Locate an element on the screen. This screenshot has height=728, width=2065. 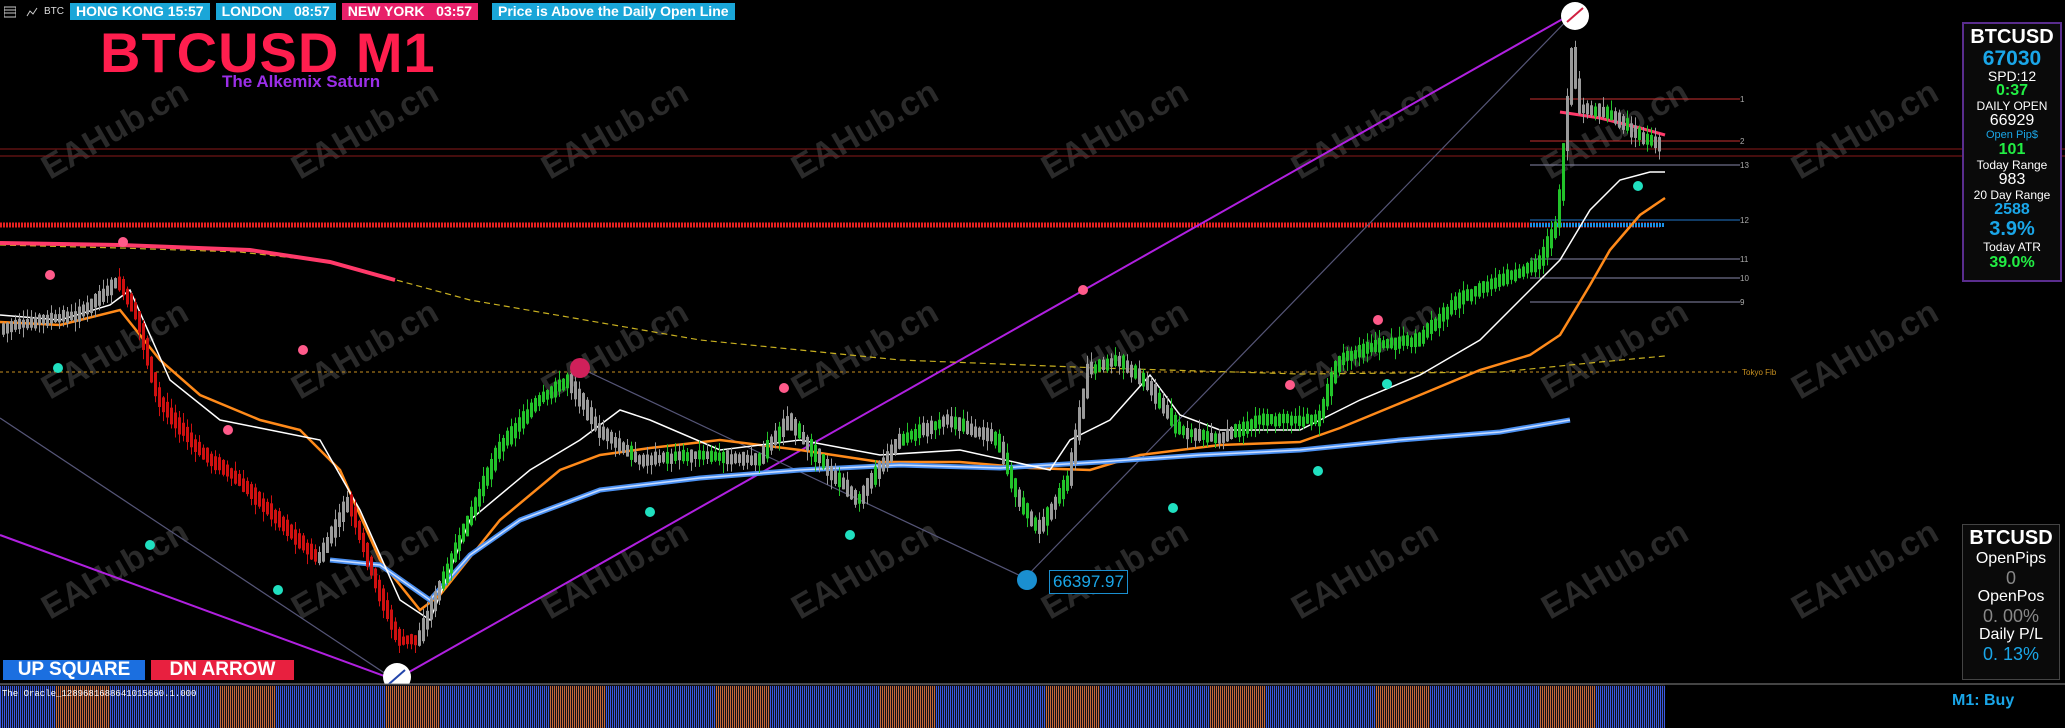
daily-pl-label: Daily P/L is located at coordinates (2011, 634).